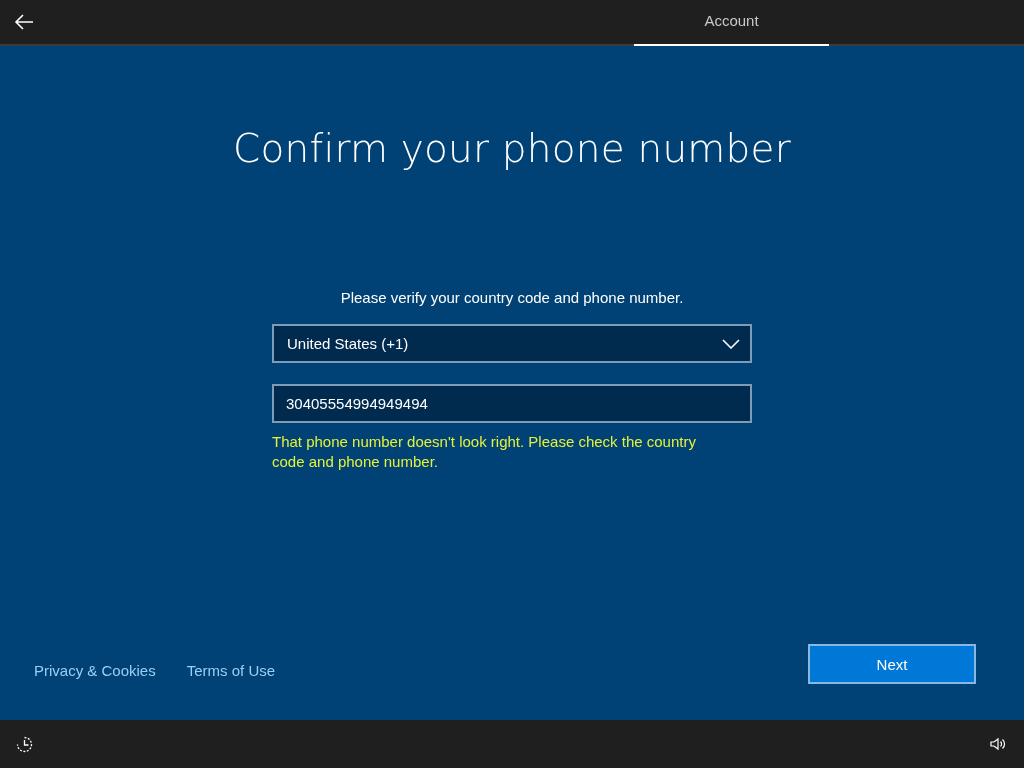  I want to click on volume-button, so click(998, 744).